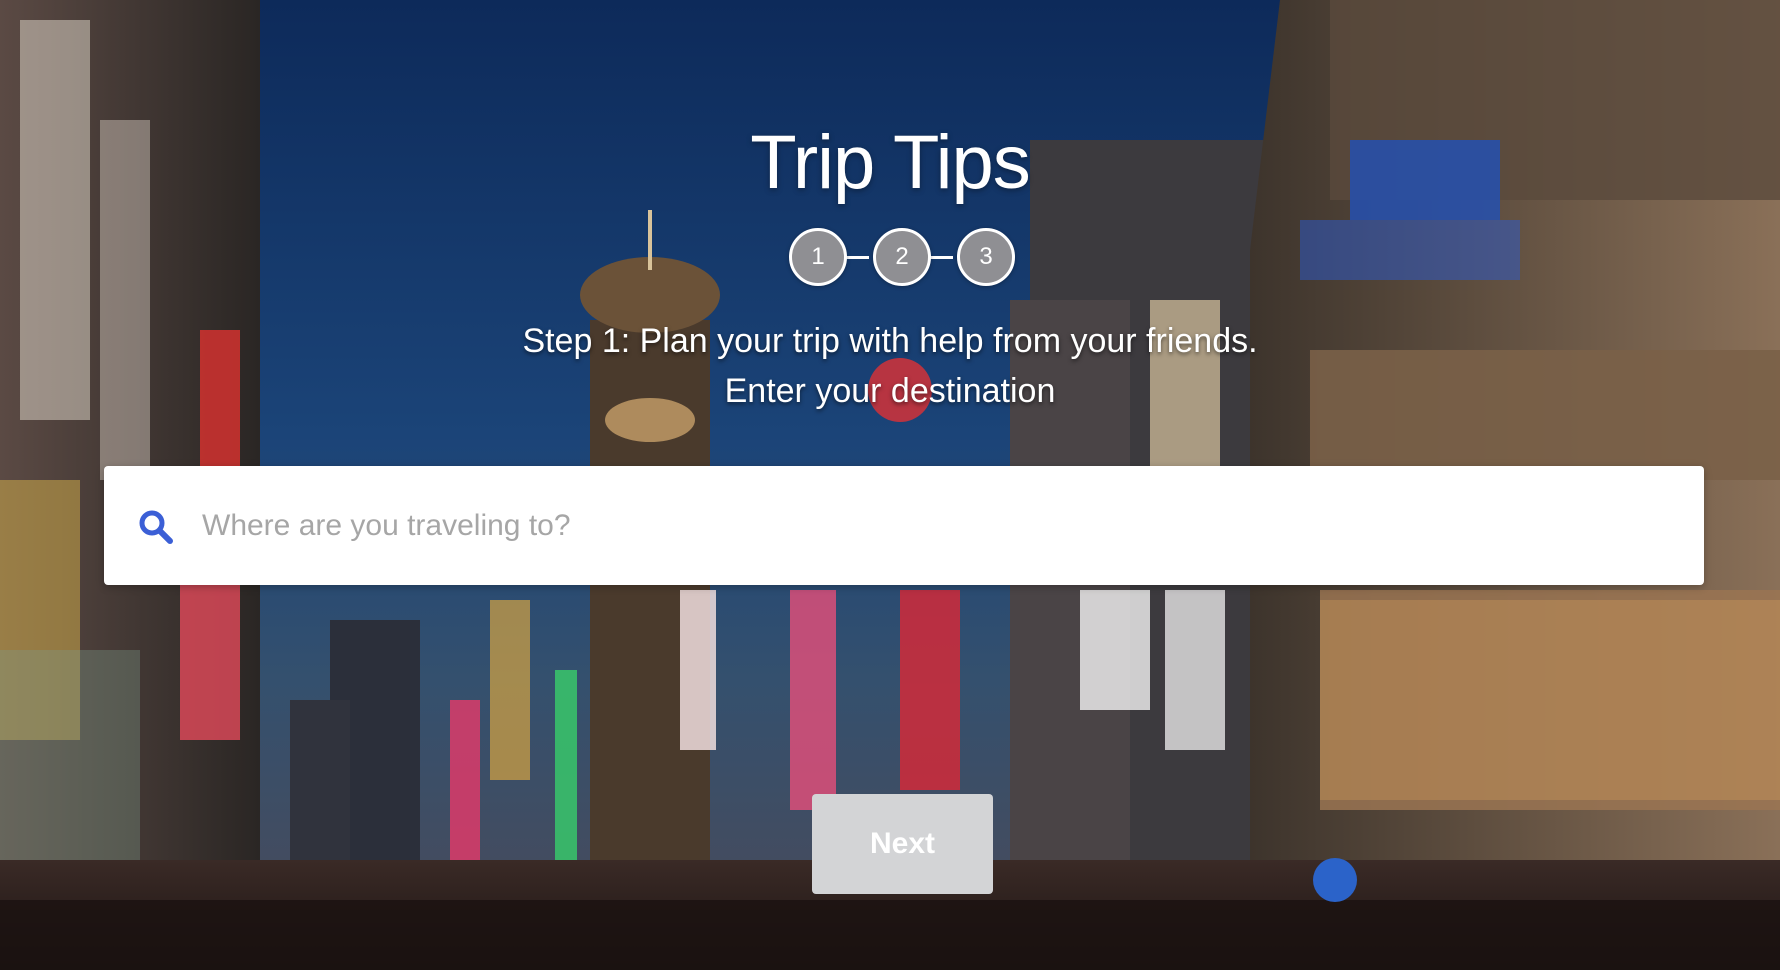 Image resolution: width=1780 pixels, height=970 pixels. I want to click on destination-search-input, so click(932, 526).